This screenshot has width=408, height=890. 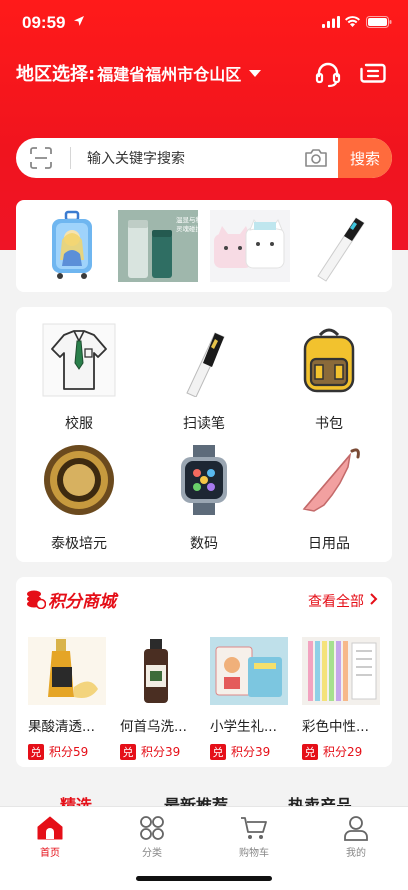 I want to click on category-label: 书包, so click(x=329, y=424).